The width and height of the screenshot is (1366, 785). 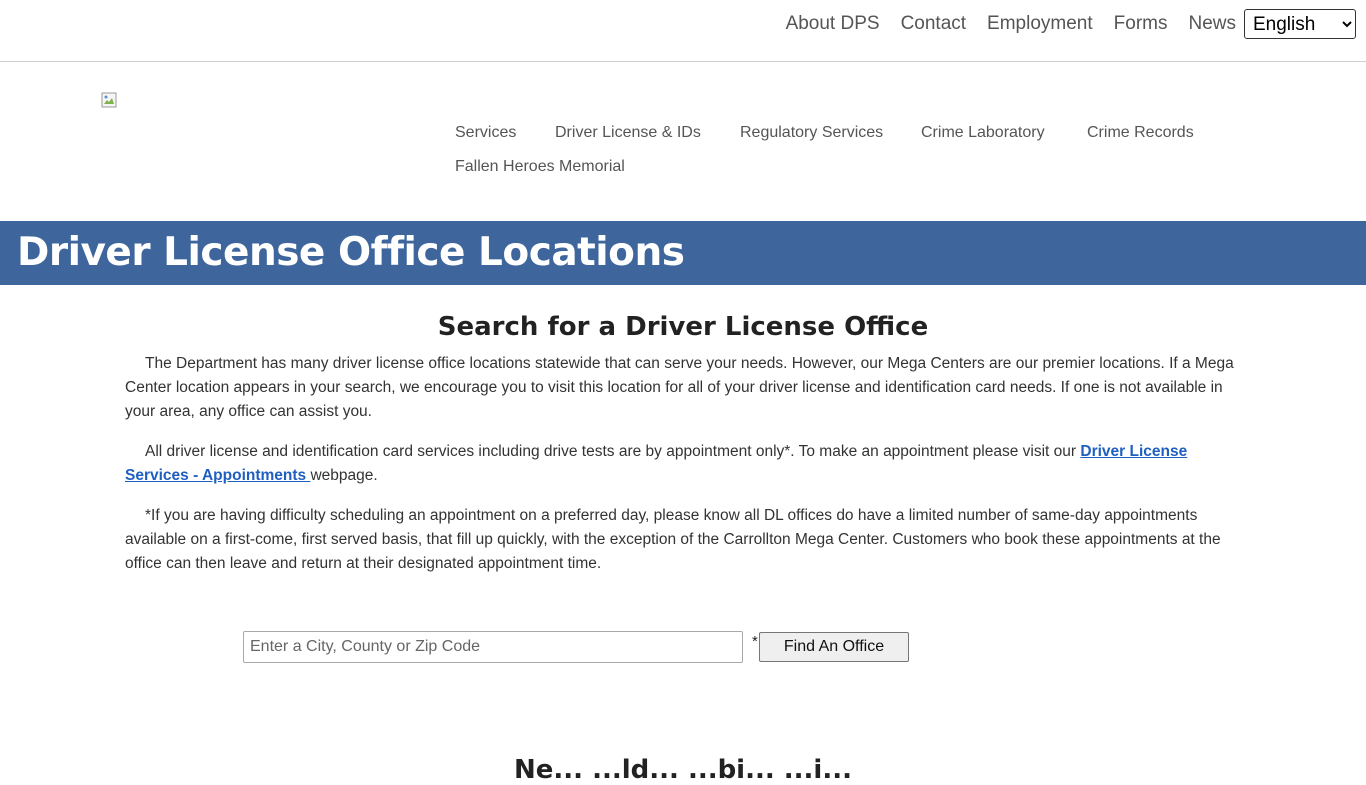 I want to click on forms-link: Forms, so click(x=1141, y=24).